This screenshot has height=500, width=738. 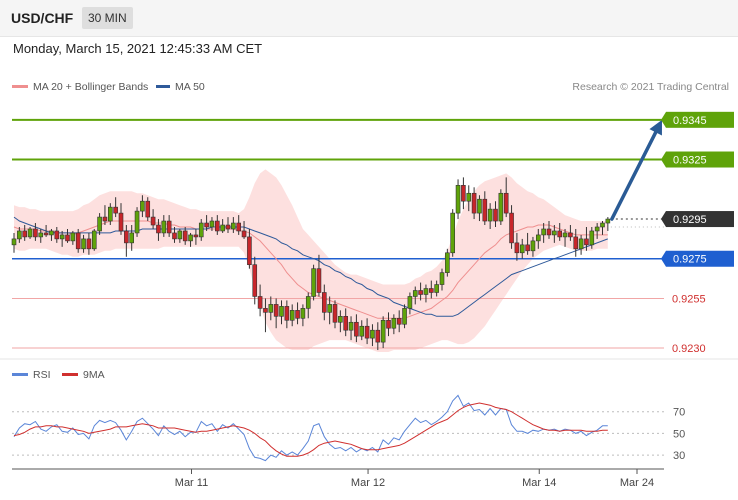 I want to click on legend-swatch-ma50, so click(x=163, y=86).